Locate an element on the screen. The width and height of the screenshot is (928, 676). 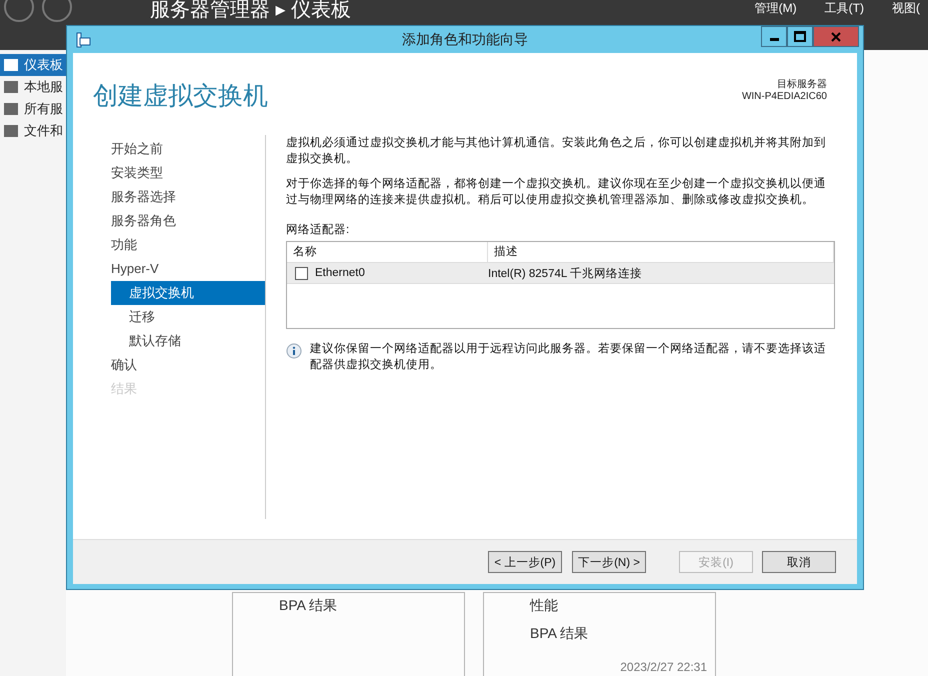
page-heading: 创建虚拟交换机 is located at coordinates (180, 96).